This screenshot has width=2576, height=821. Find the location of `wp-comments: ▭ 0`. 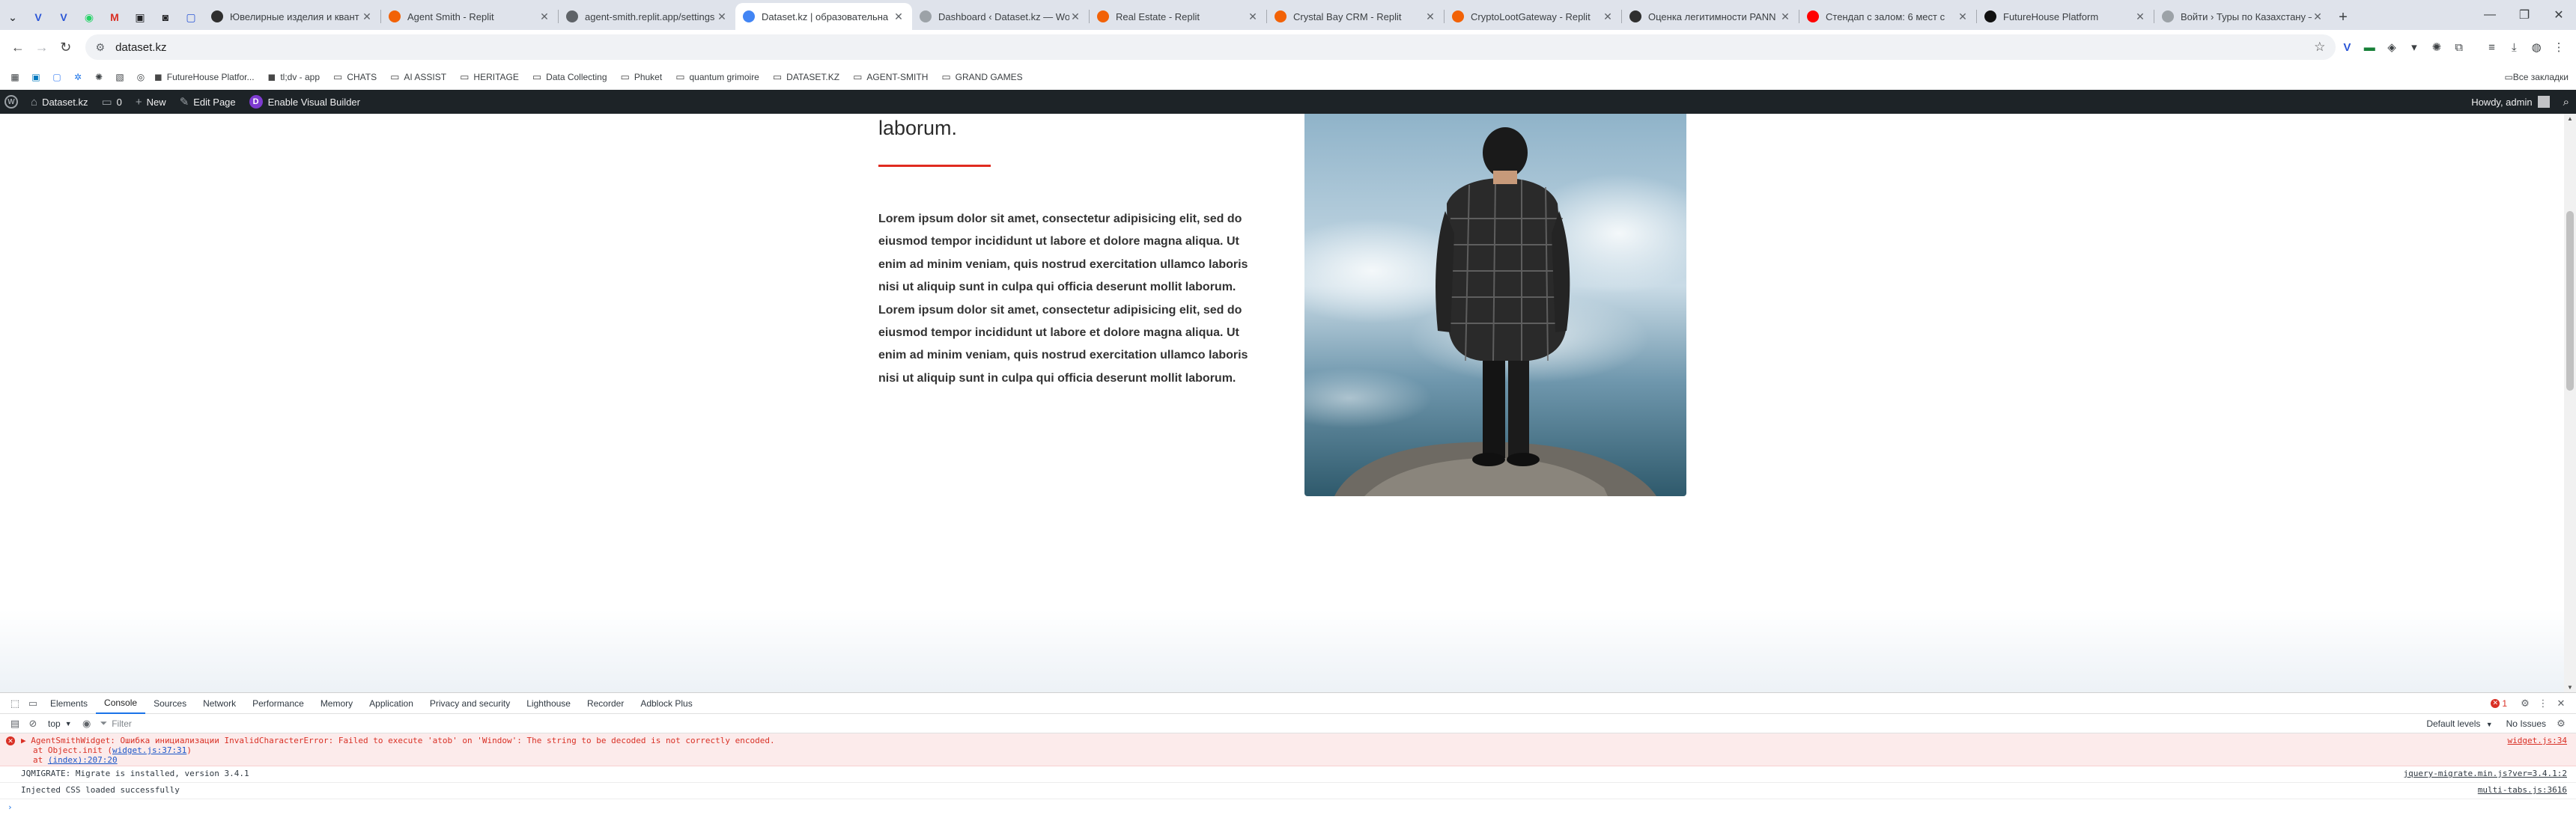

wp-comments: ▭ 0 is located at coordinates (111, 102).